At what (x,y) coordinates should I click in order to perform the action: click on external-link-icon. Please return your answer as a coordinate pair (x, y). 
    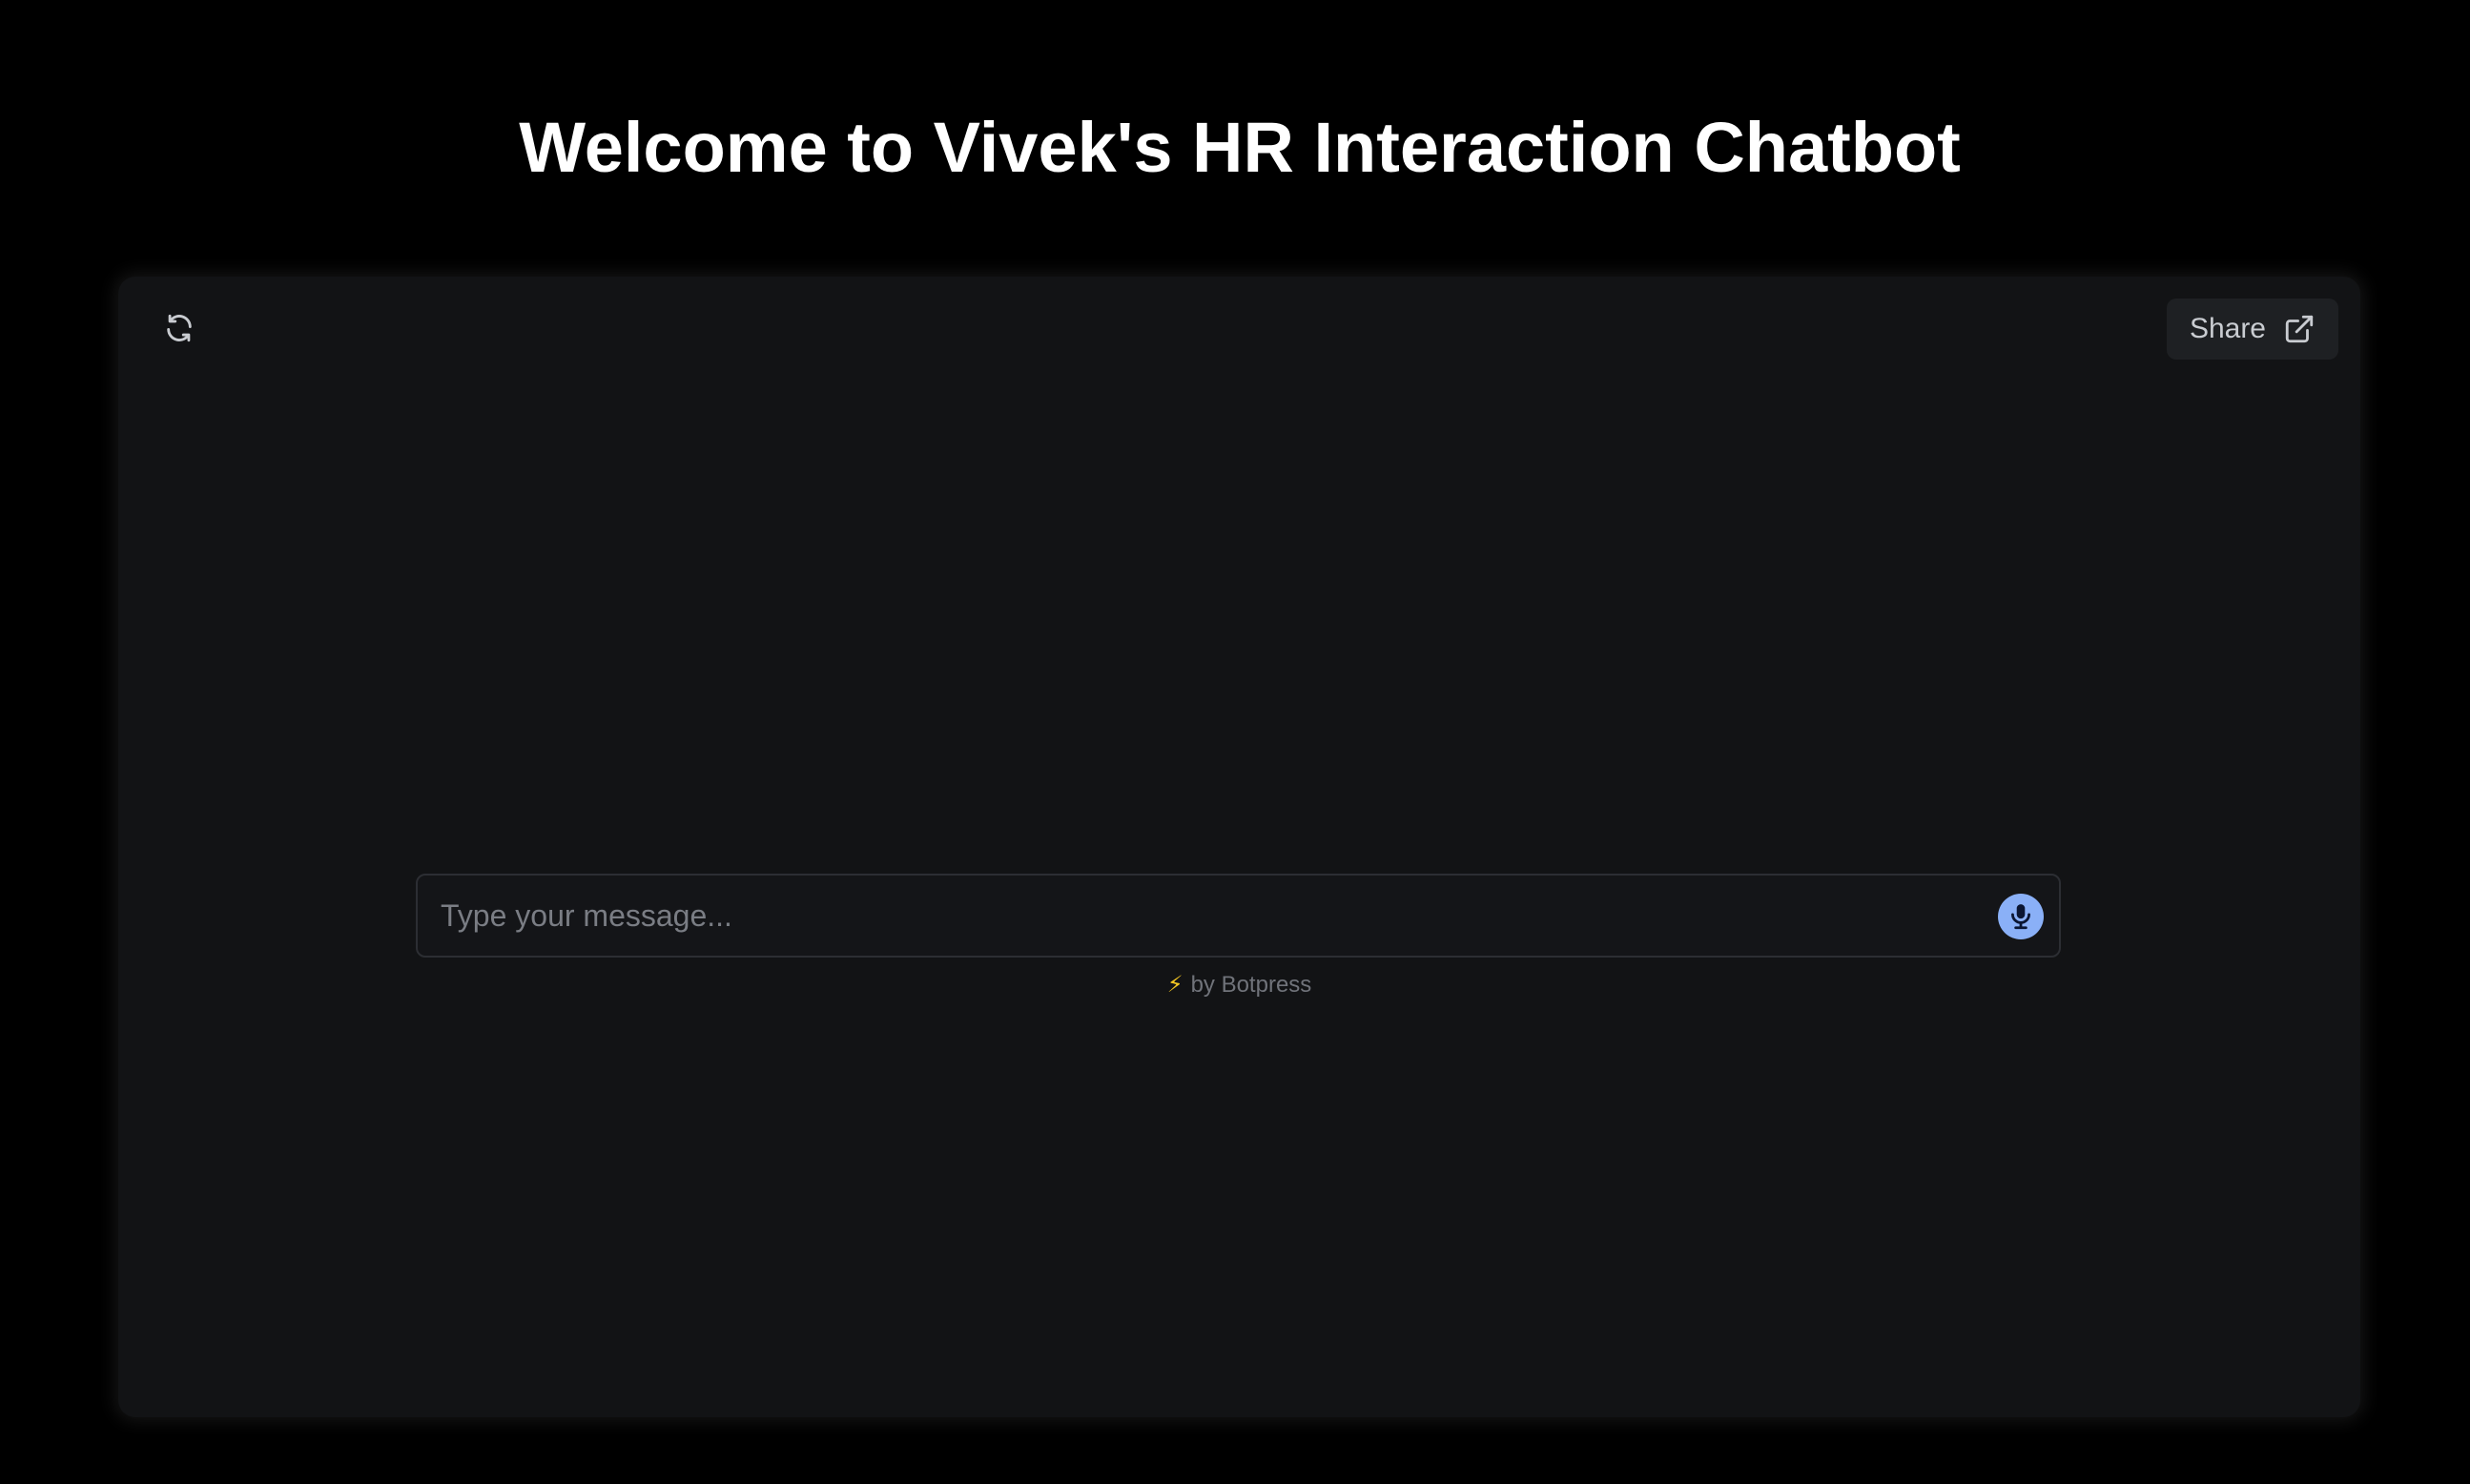
    Looking at the image, I should click on (2299, 329).